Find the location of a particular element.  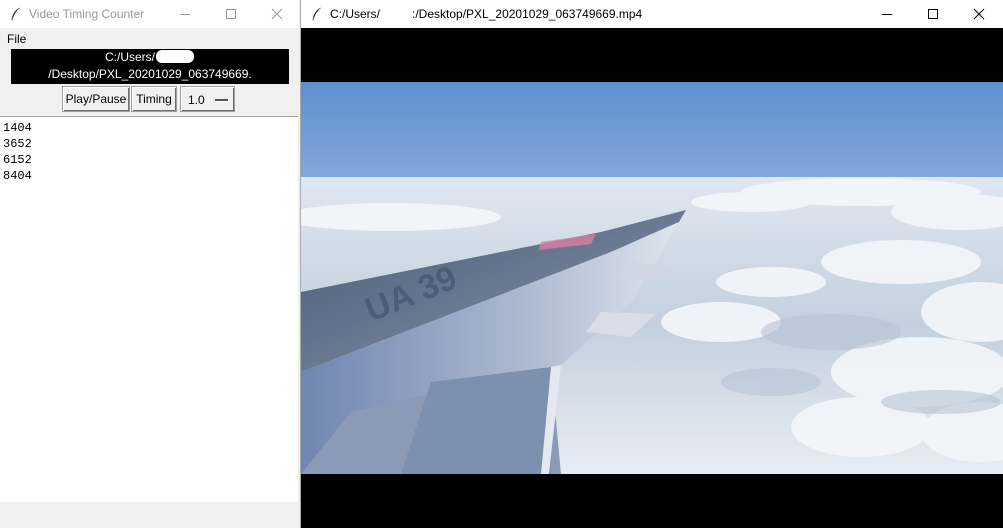

menu-bar: File is located at coordinates (149, 39).